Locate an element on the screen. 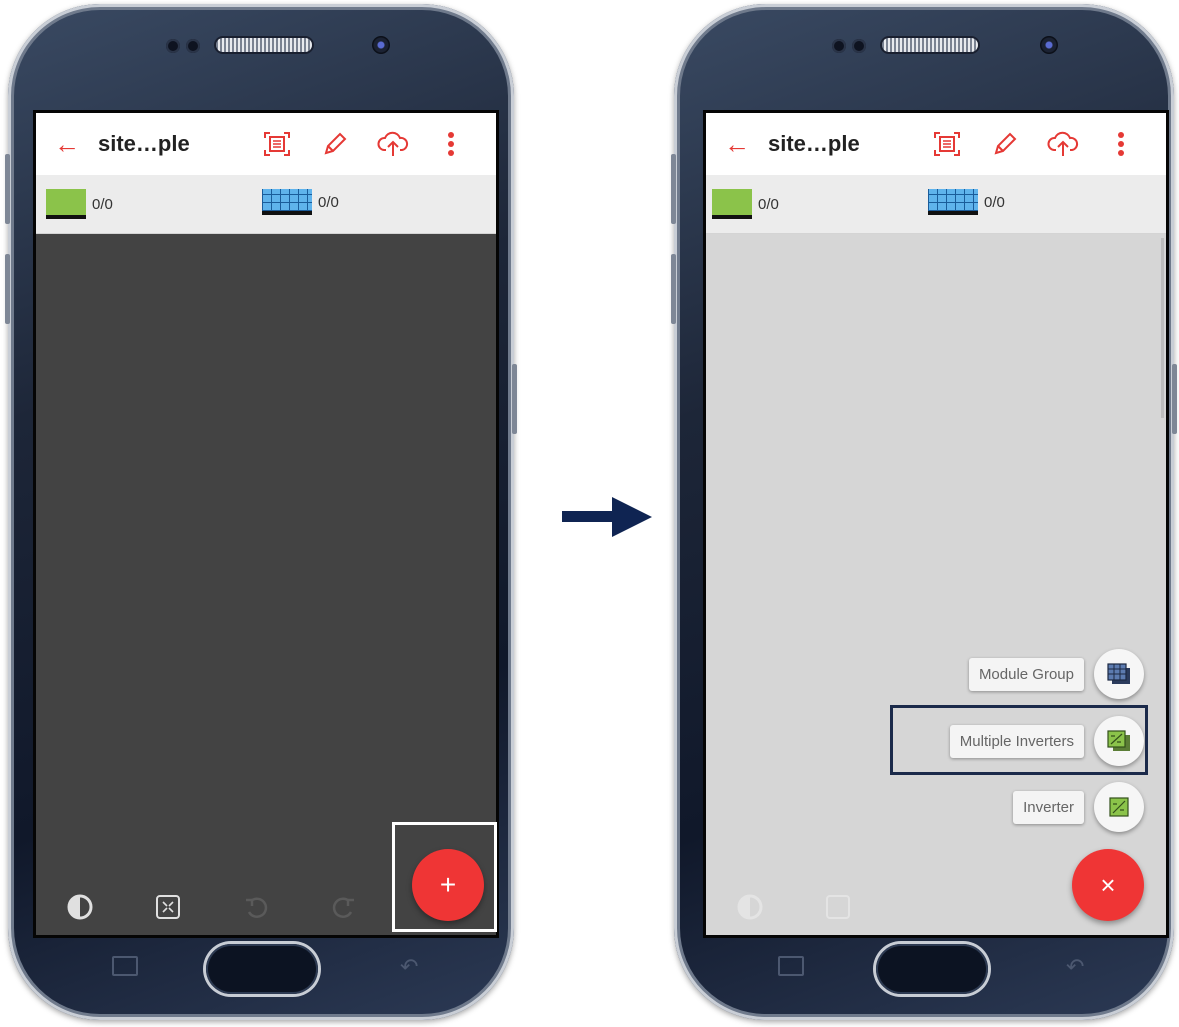 The height and width of the screenshot is (1027, 1179). inverter-label: Inverter is located at coordinates (1048, 807).